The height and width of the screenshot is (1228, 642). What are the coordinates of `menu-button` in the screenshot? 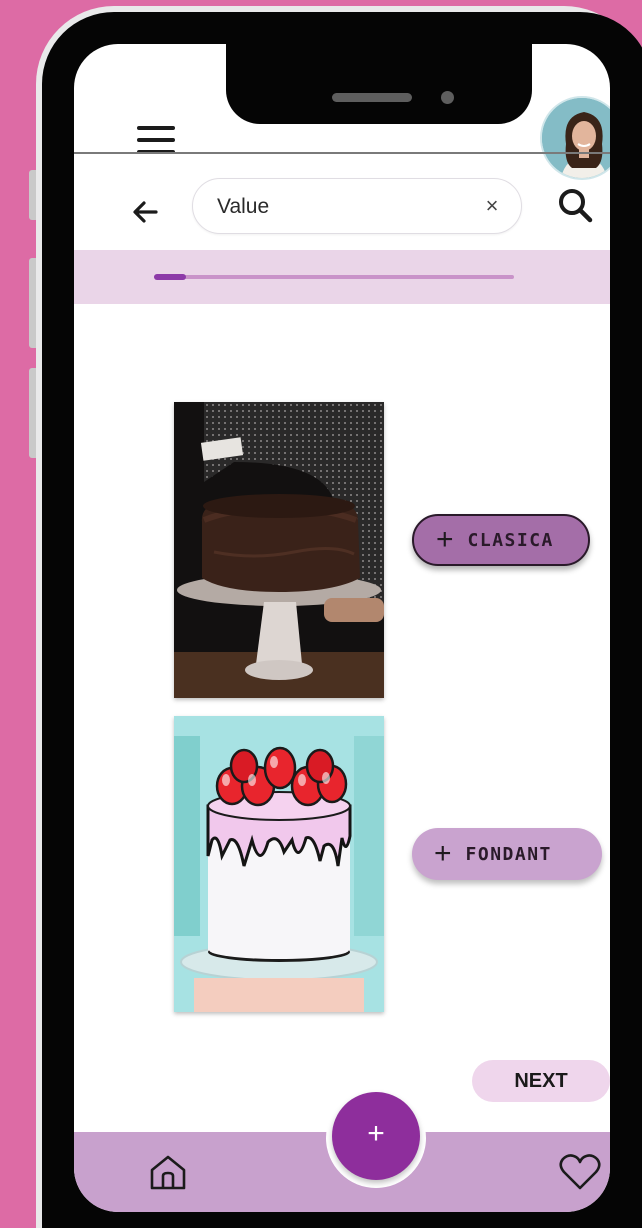 It's located at (156, 140).